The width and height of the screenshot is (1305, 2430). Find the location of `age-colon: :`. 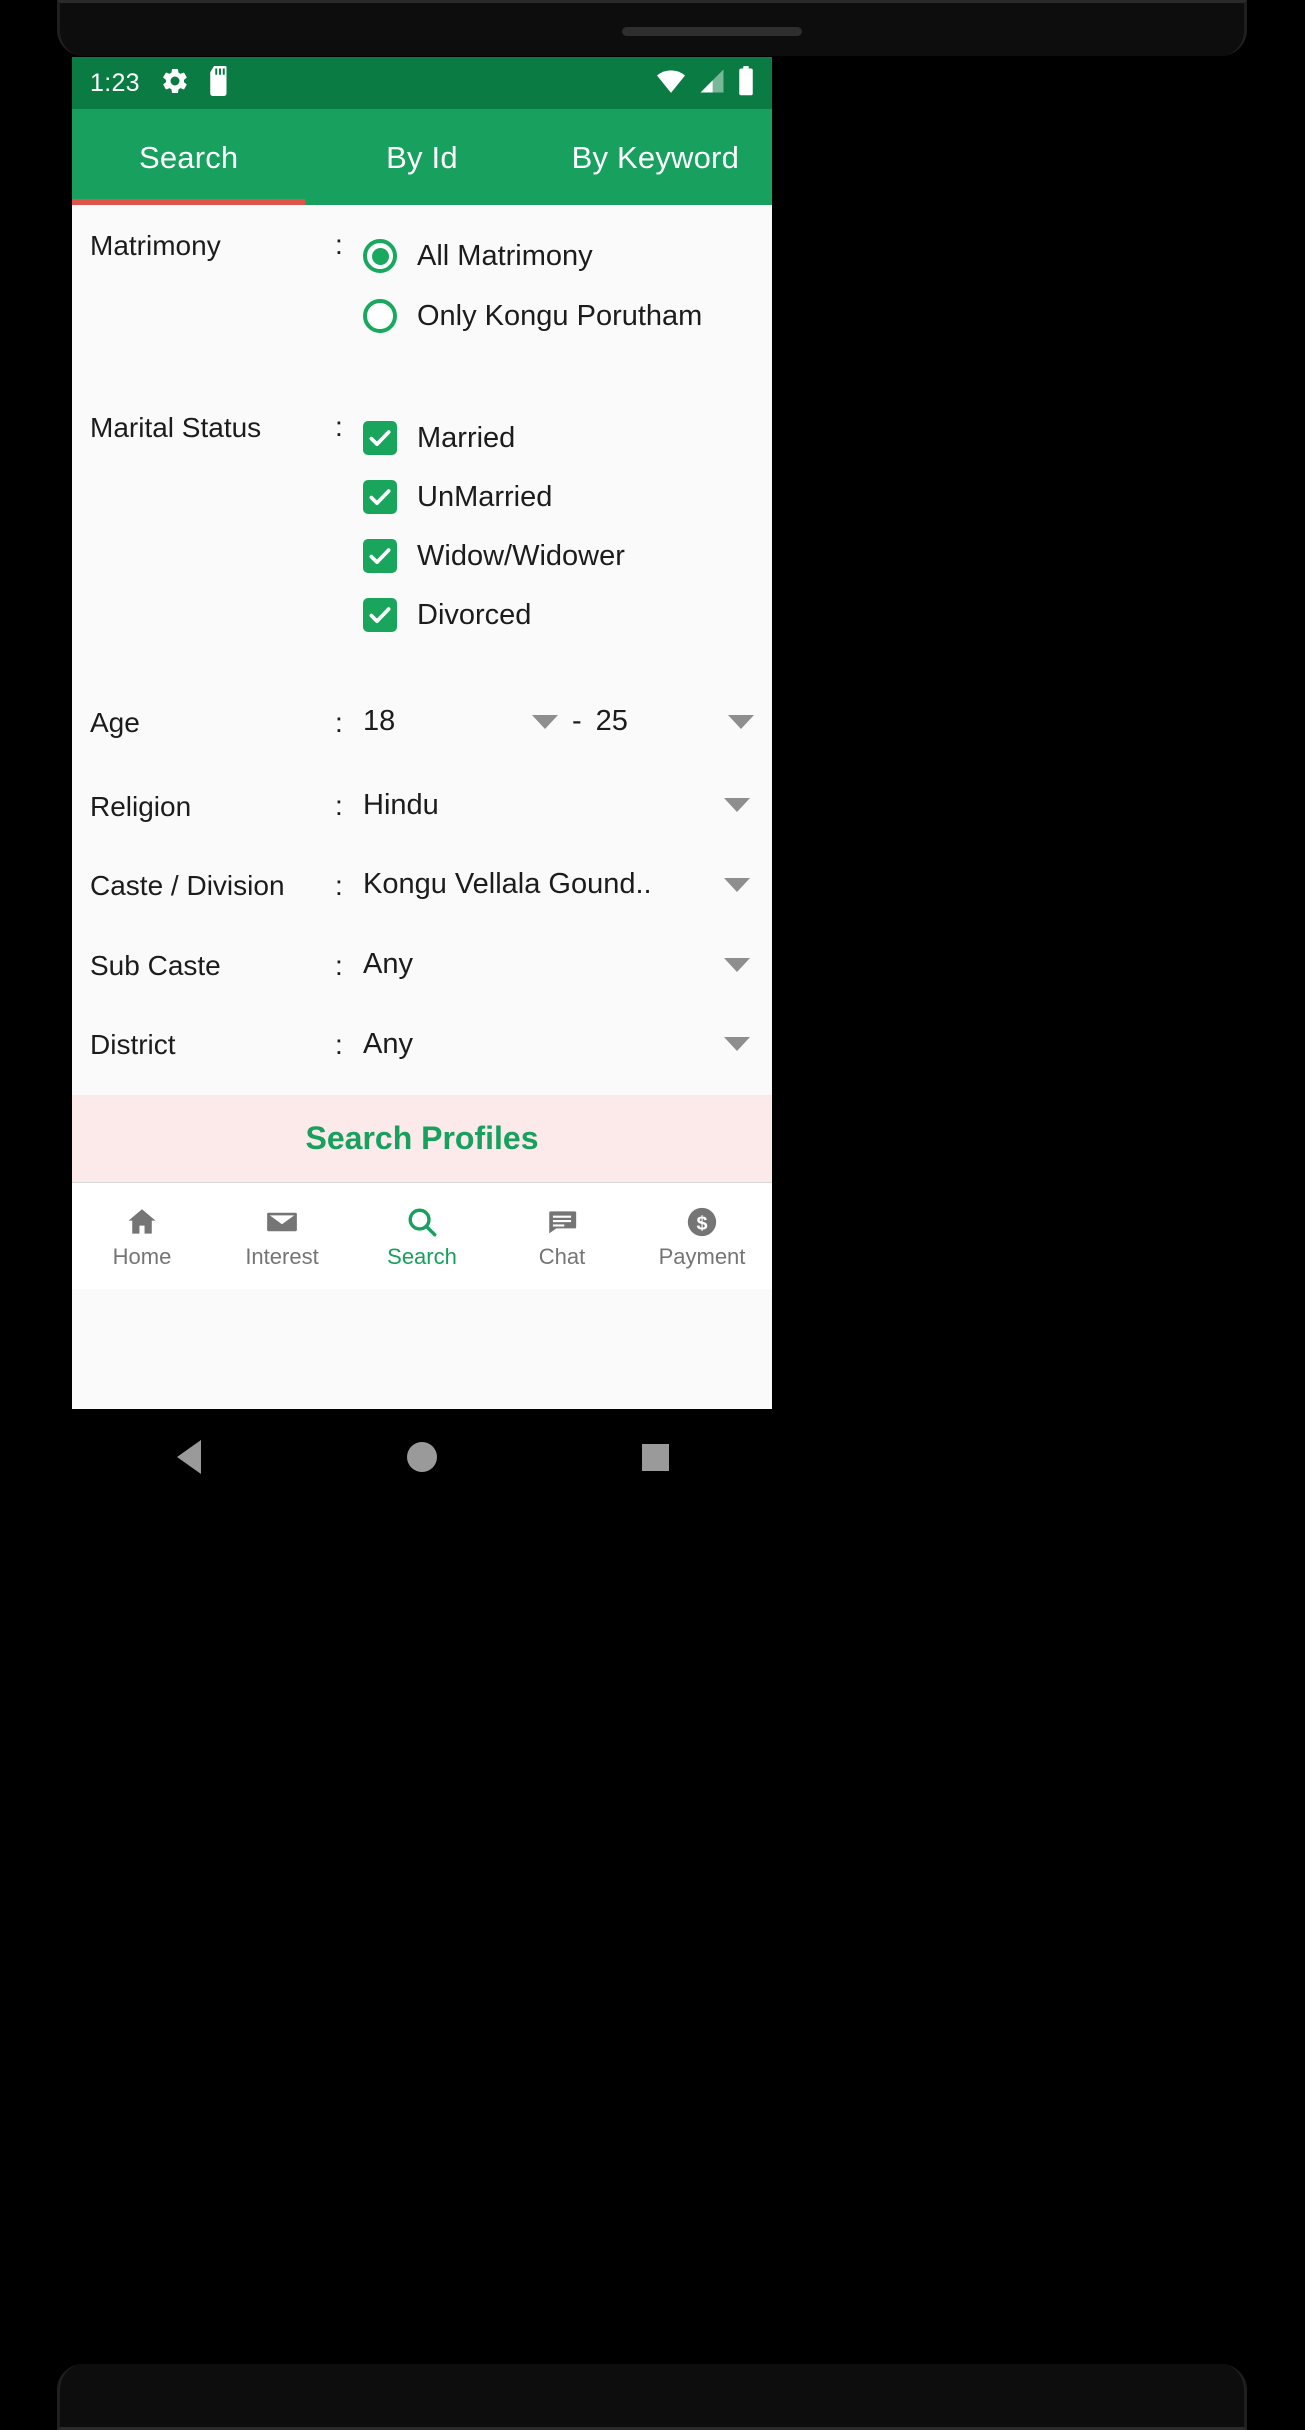

age-colon: : is located at coordinates (339, 722).